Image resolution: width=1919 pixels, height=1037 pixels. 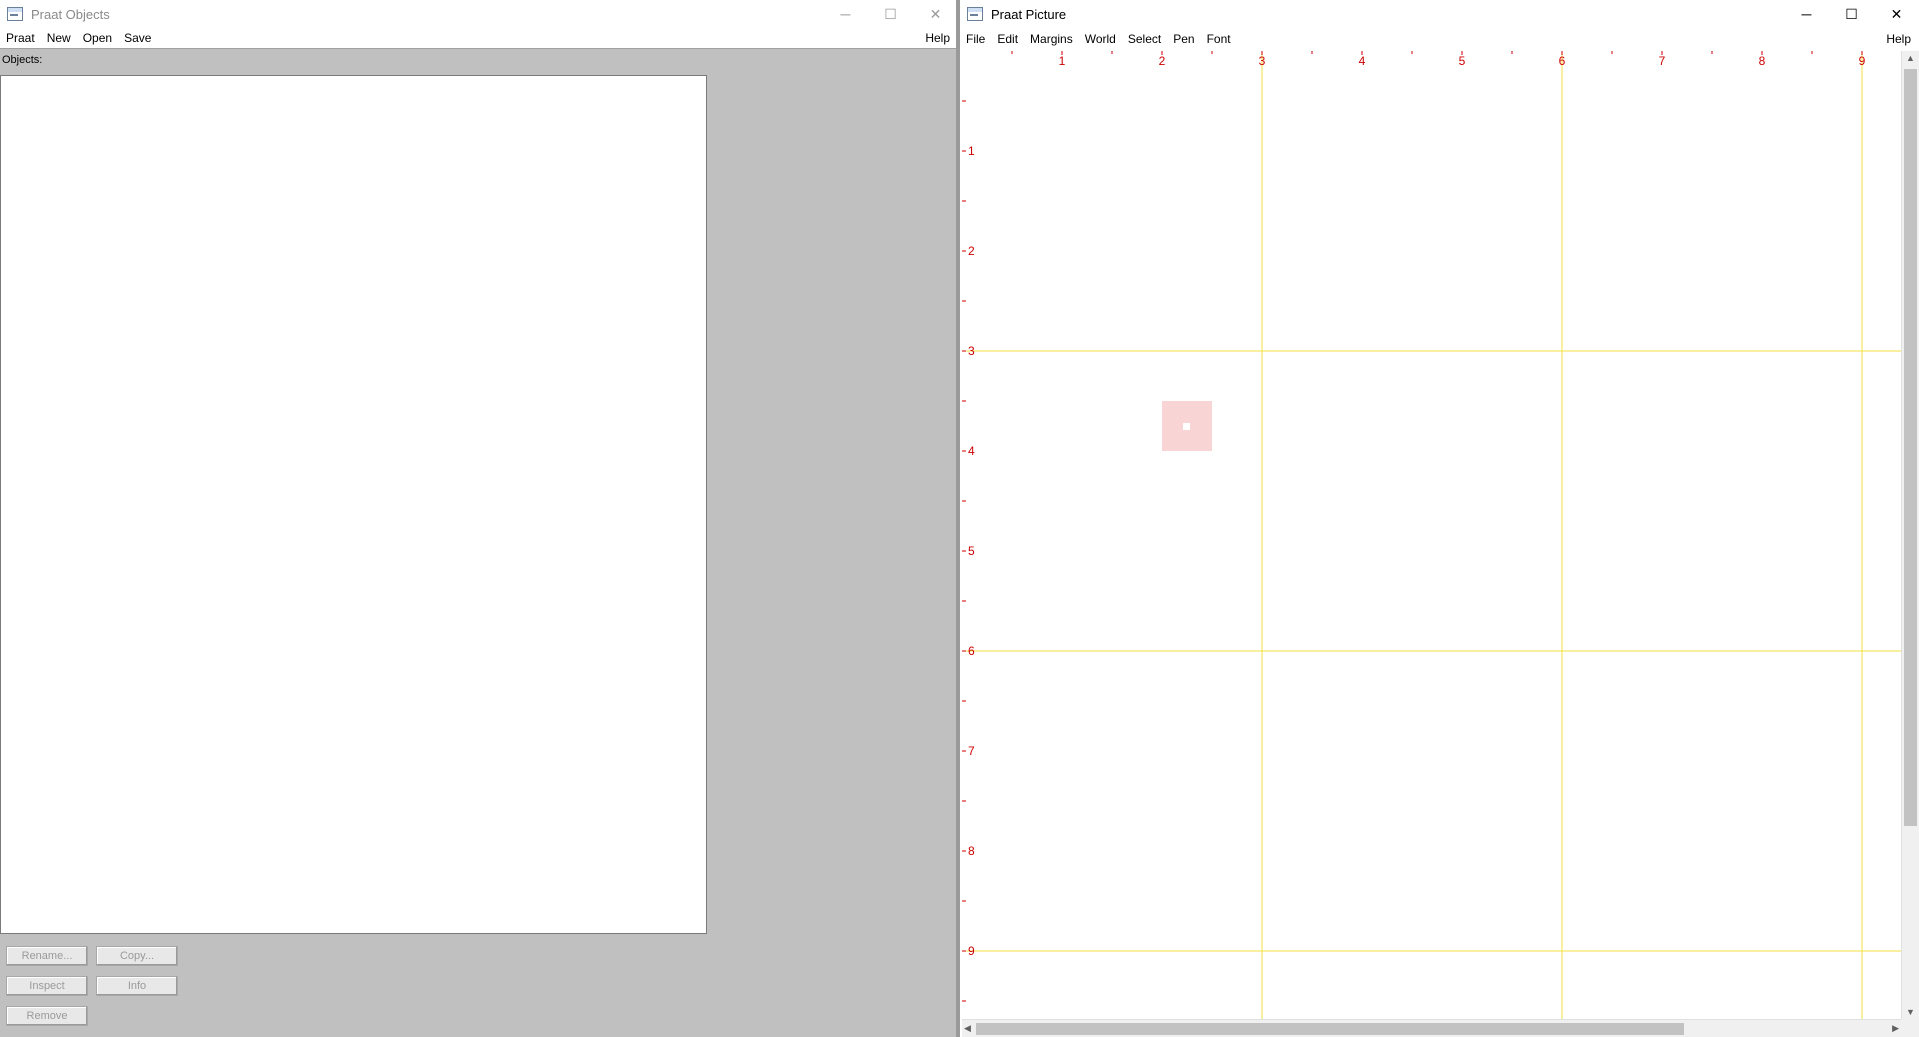 I want to click on horizontal-scrollbar: ◀ ▶, so click(x=1431, y=1028).